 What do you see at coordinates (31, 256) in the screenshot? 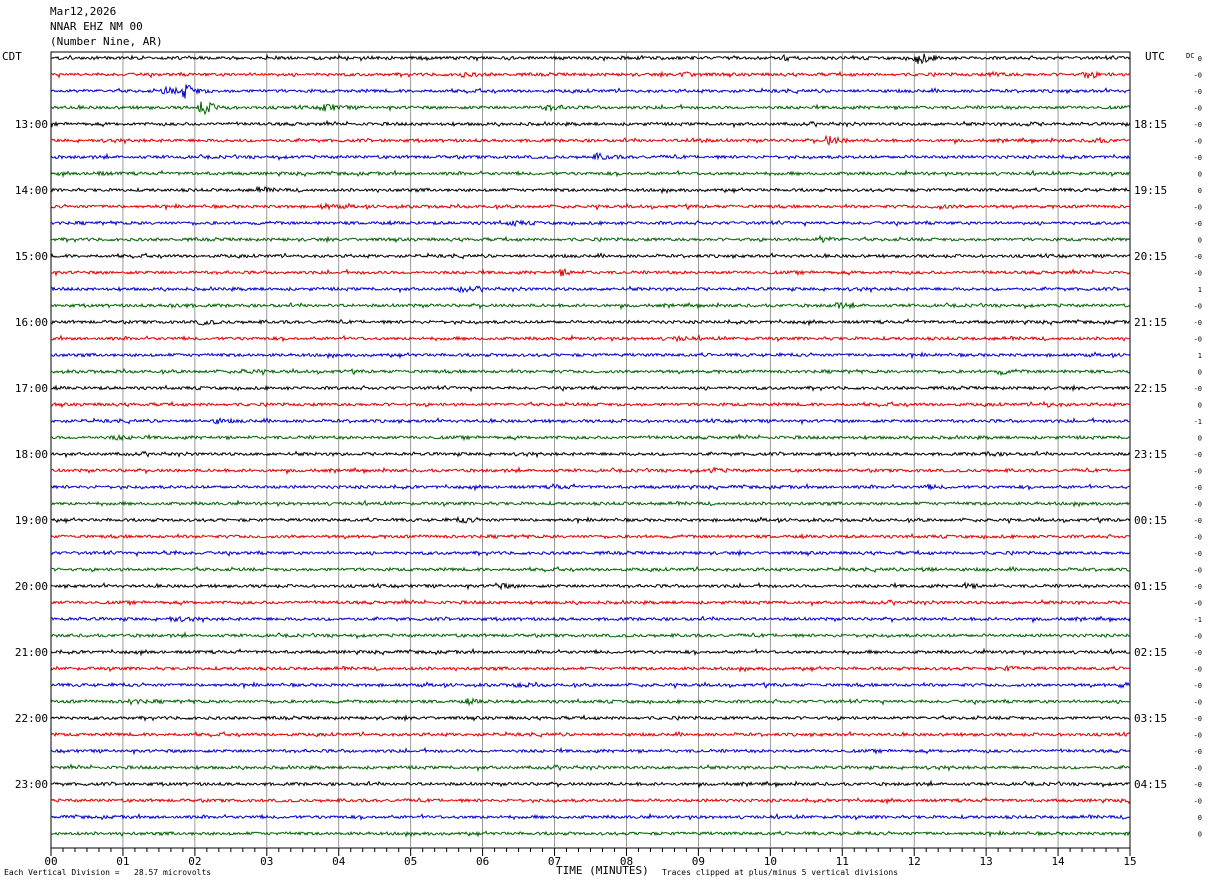
I see `left-hour-label: 15:00` at bounding box center [31, 256].